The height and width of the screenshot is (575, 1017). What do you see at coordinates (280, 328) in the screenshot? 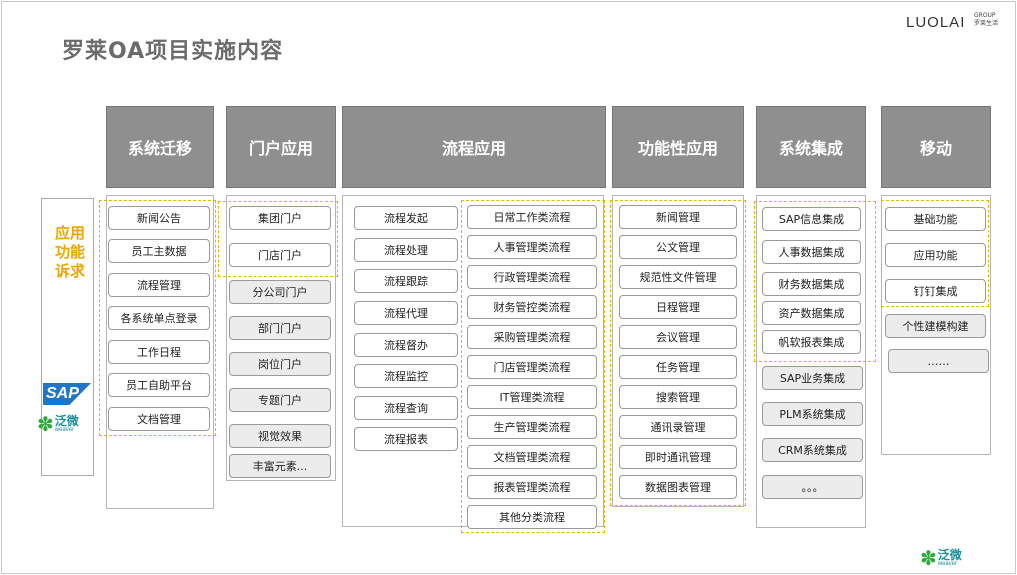
I see `portal-item-other: 部门门户` at bounding box center [280, 328].